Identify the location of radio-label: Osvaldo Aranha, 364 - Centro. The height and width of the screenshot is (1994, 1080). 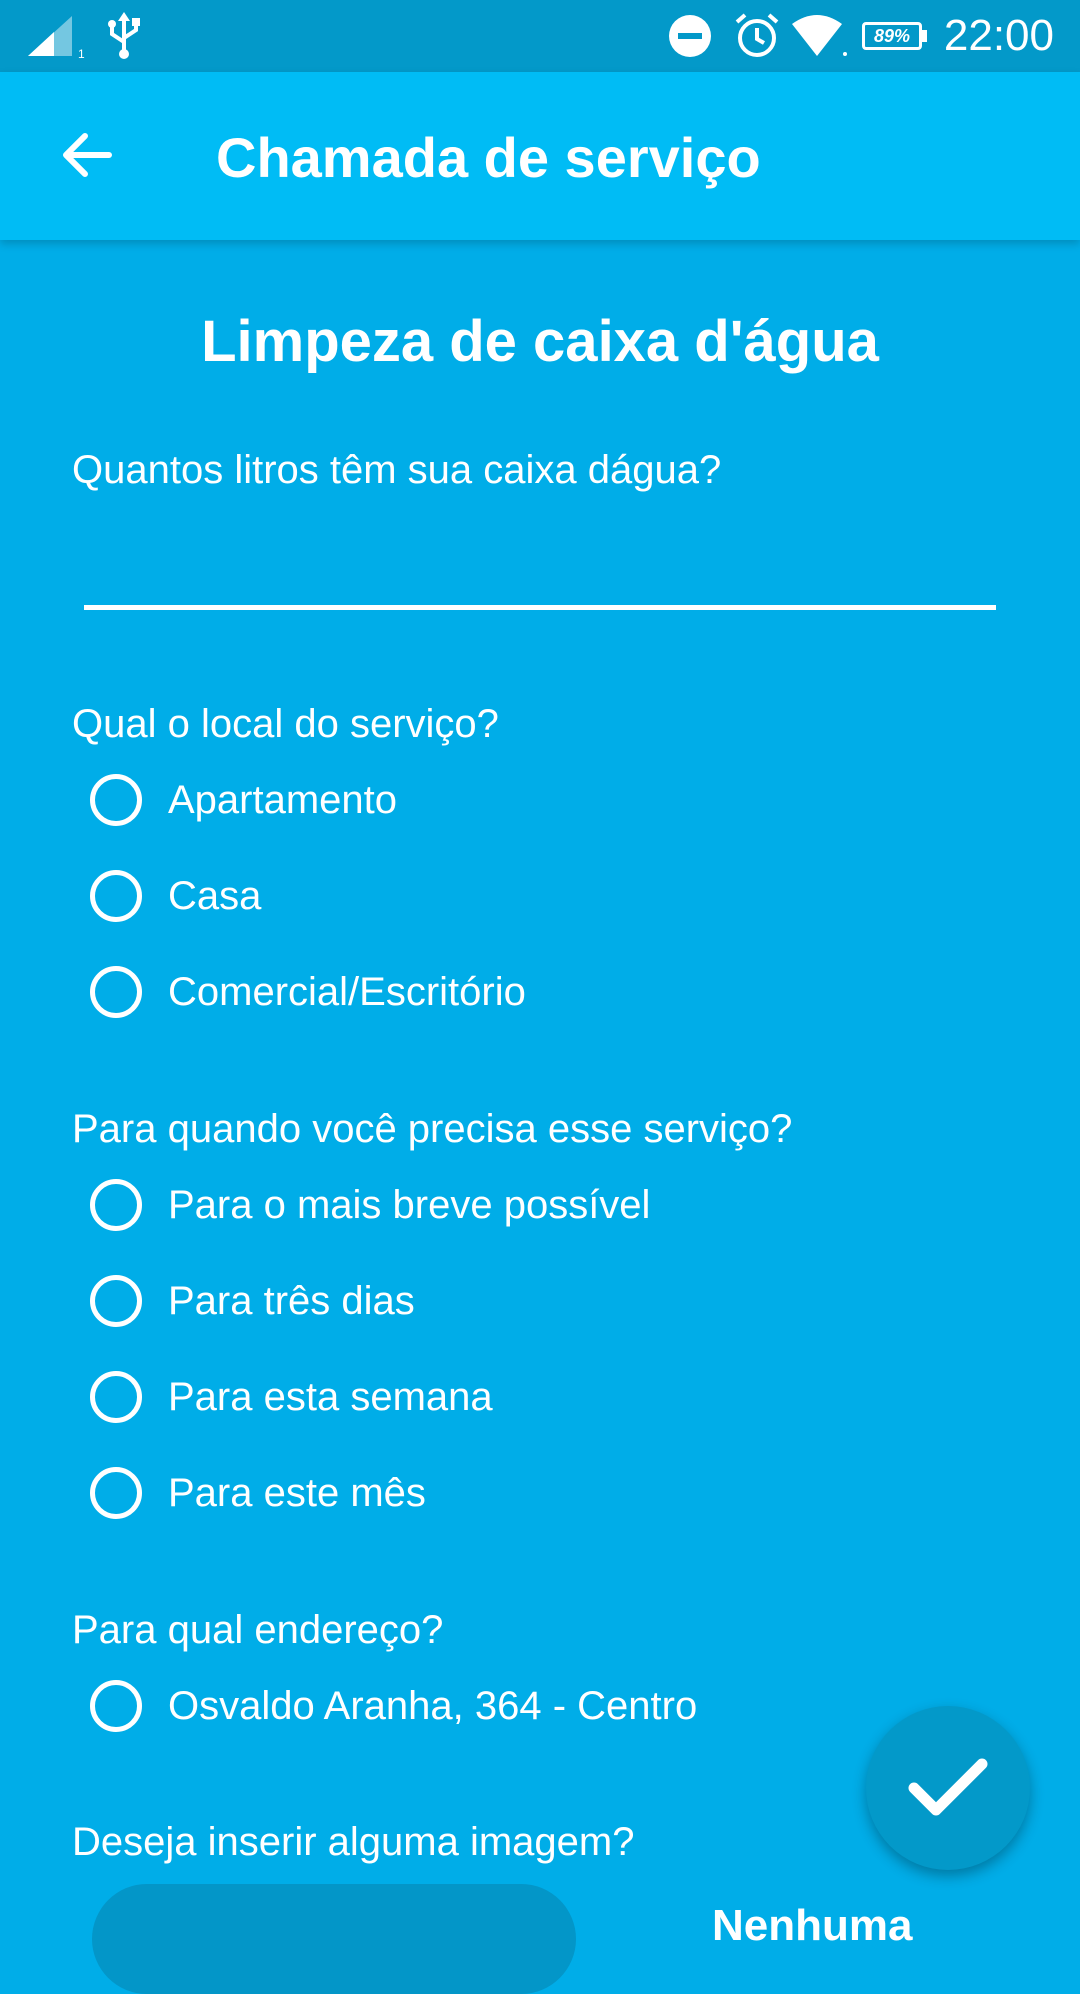
(433, 1706).